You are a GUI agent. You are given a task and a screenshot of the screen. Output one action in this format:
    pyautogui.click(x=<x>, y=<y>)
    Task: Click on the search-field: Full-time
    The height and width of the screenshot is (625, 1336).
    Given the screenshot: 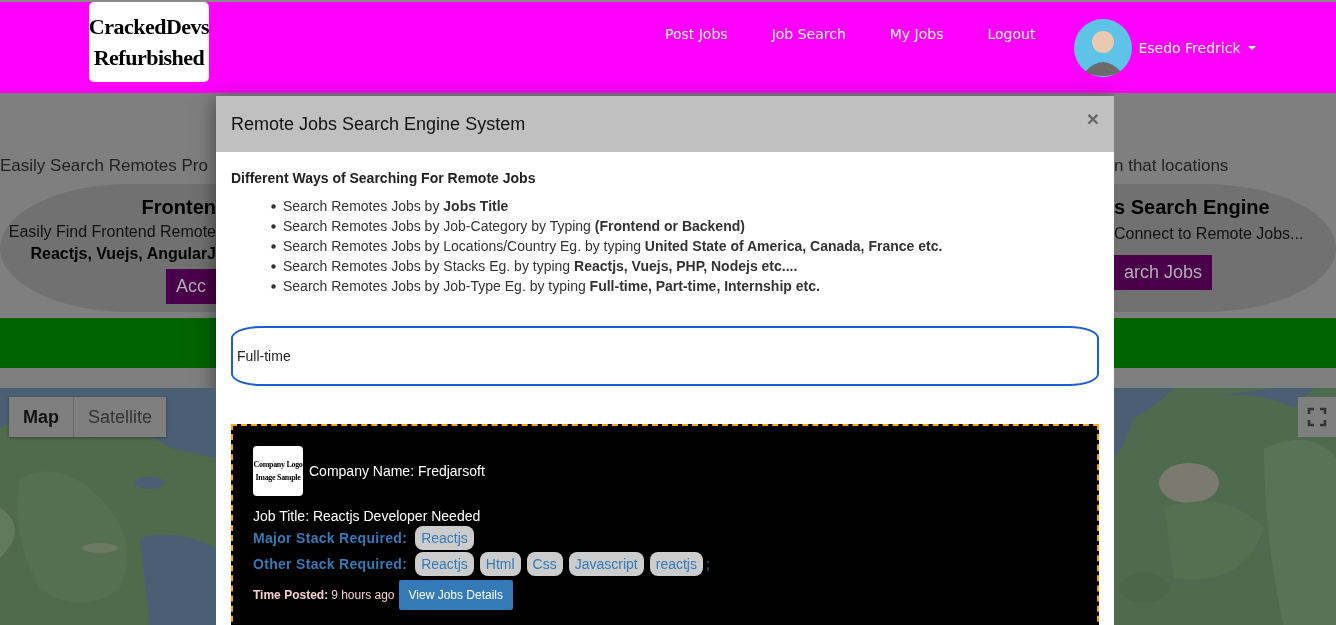 What is the action you would take?
    pyautogui.click(x=665, y=356)
    